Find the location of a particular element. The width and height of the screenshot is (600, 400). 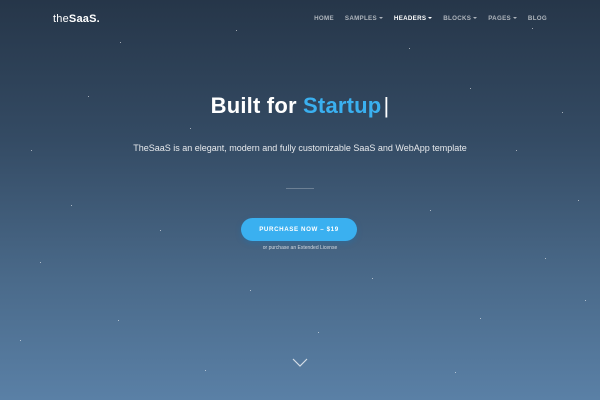

logo-prefix: the is located at coordinates (61, 19).